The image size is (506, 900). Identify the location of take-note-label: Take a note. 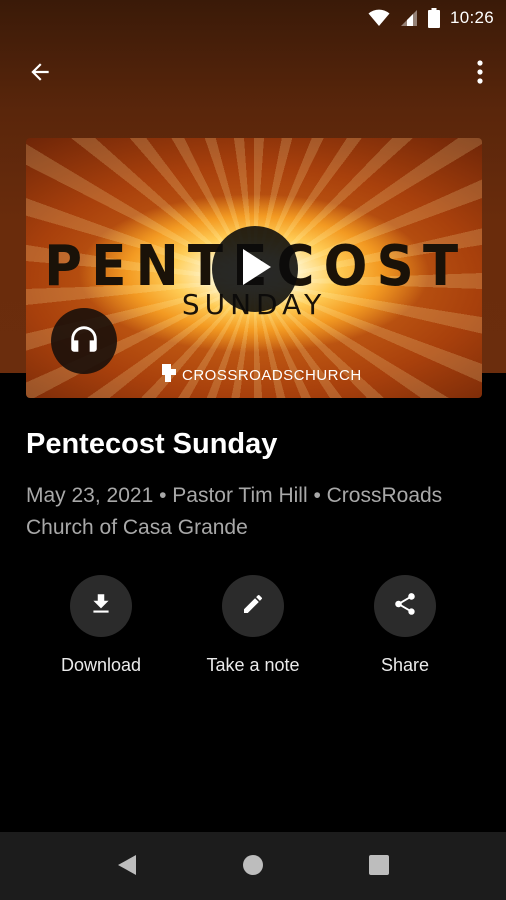
(253, 665).